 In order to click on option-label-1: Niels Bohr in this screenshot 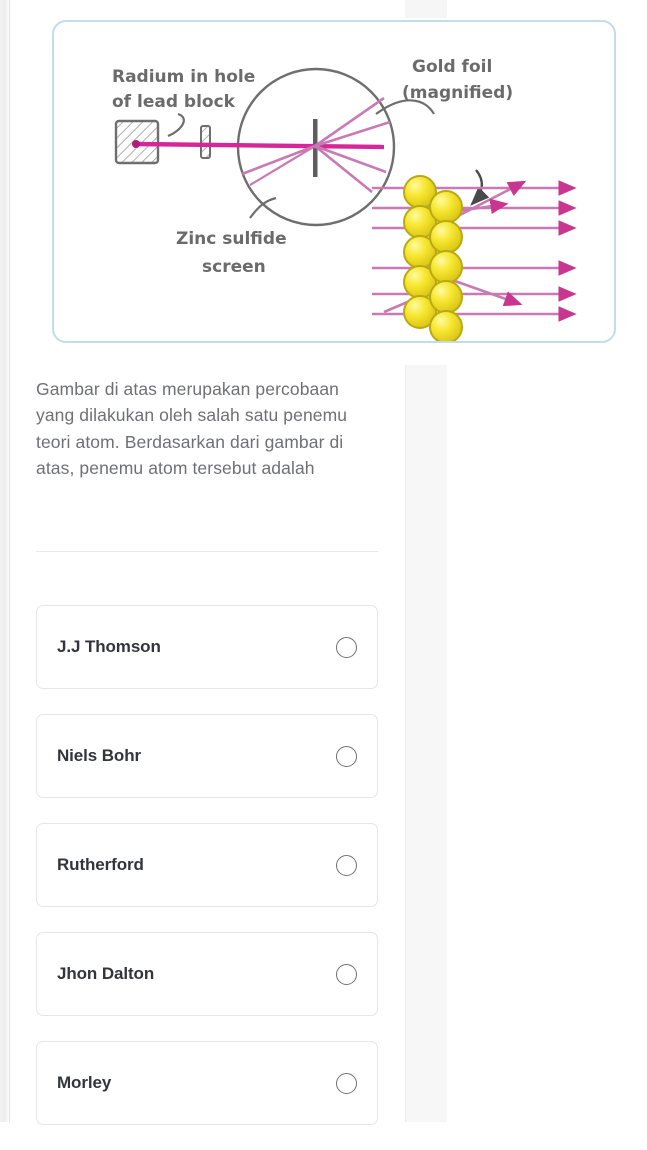, I will do `click(99, 755)`.